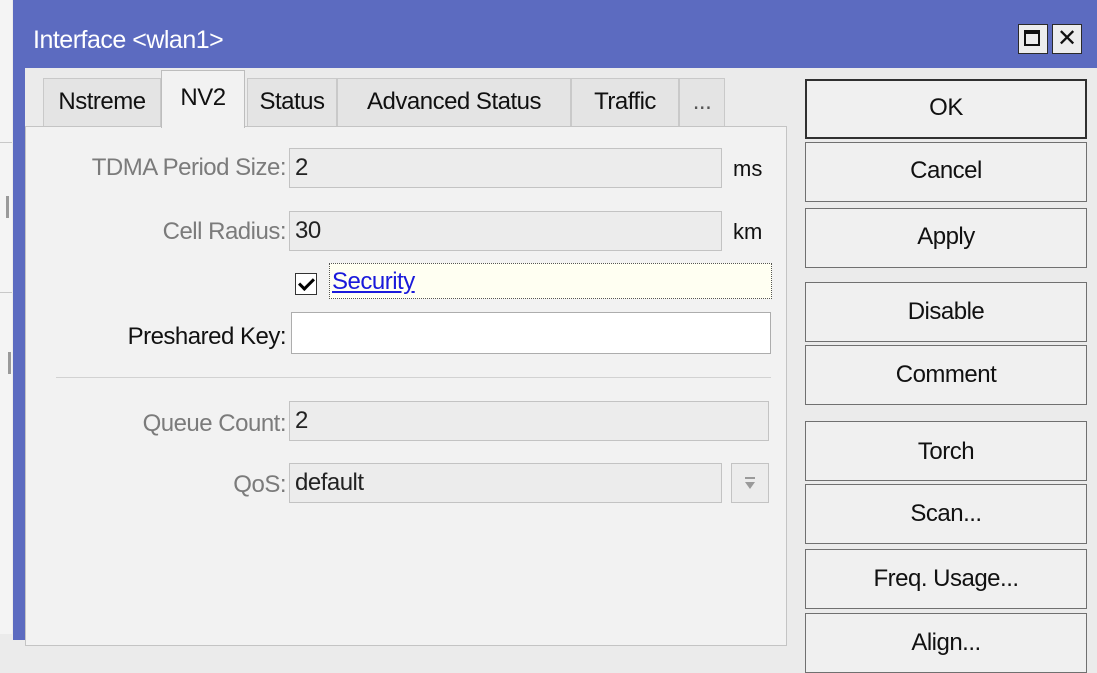  Describe the element at coordinates (128, 40) in the screenshot. I see `window-title: Interface <wlan1>` at that location.